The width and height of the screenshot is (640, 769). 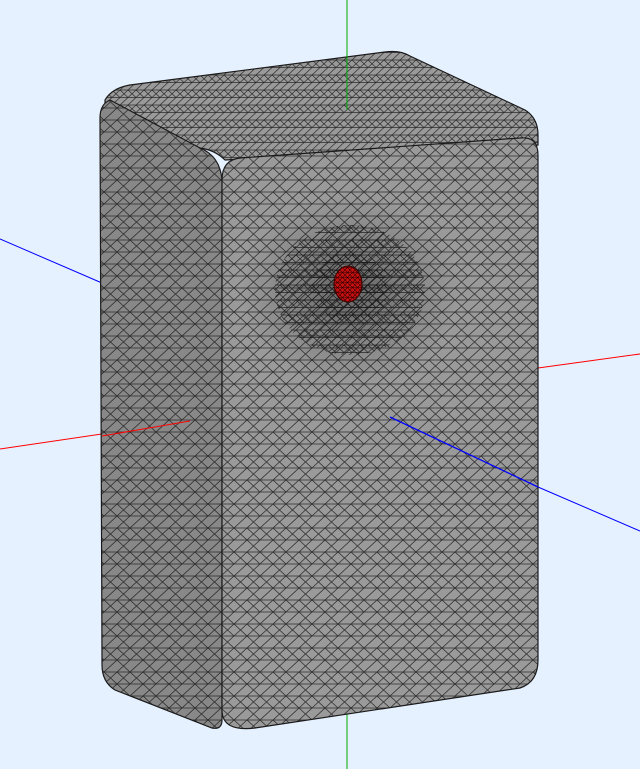 I want to click on z-axis-line-right, so click(x=588, y=509).